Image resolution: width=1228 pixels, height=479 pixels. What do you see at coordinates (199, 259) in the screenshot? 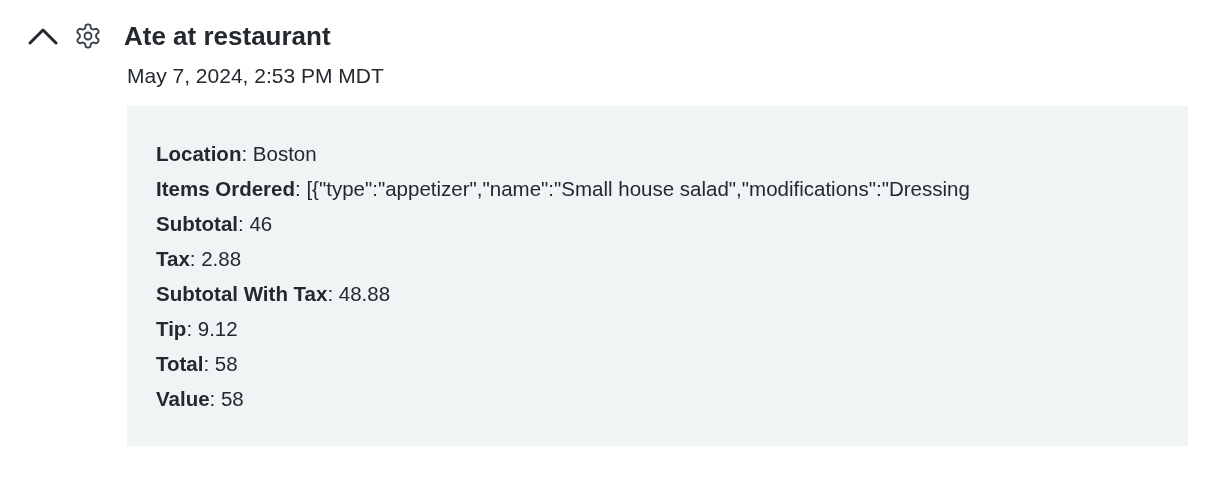
I see `detail-line: Tax: 2.88` at bounding box center [199, 259].